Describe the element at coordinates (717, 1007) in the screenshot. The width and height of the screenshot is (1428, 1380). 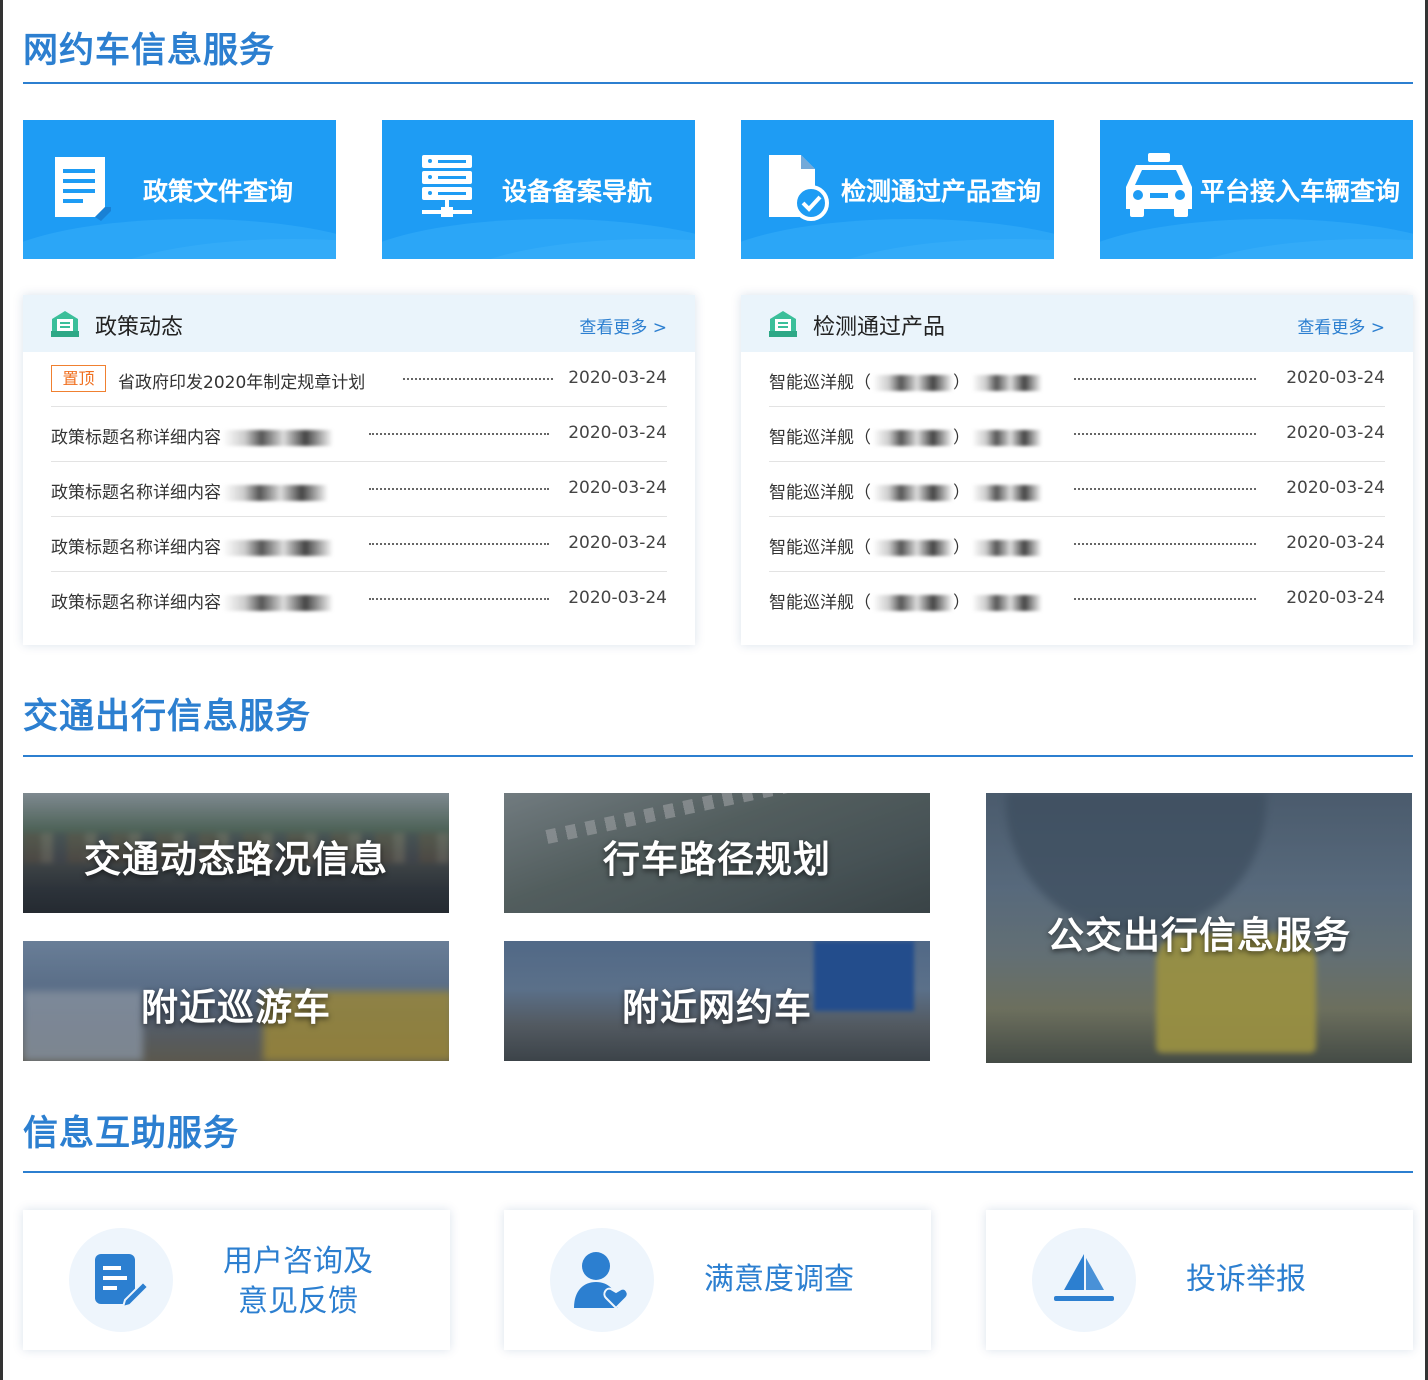
I see `tile-label: 附近网约车` at that location.